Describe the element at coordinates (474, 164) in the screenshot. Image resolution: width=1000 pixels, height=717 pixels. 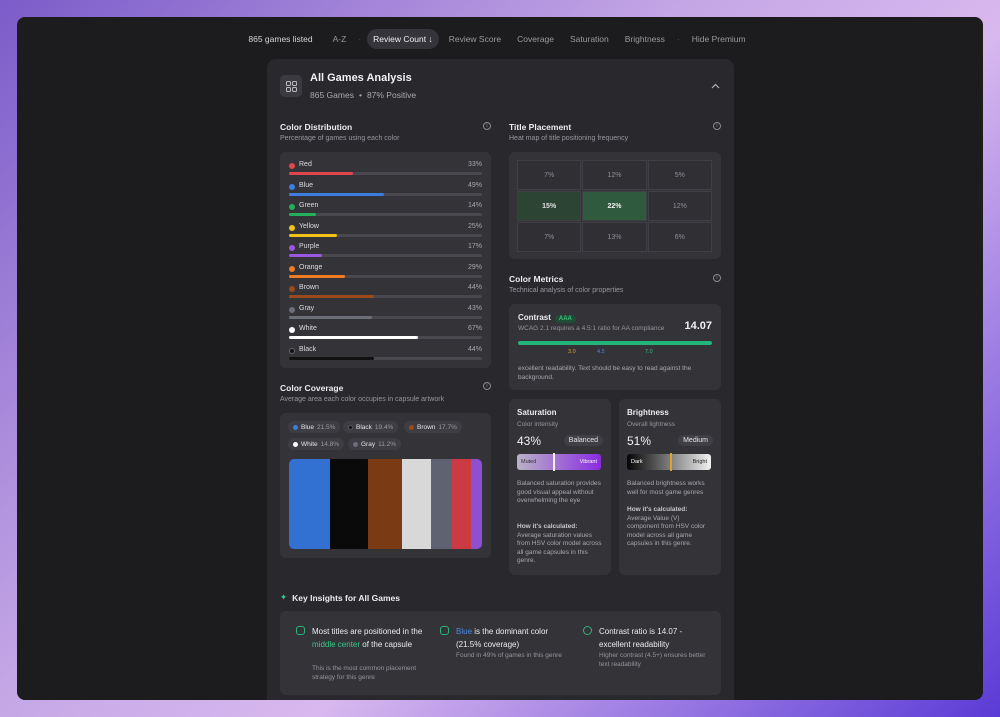
I see `color-percent: 33%` at that location.